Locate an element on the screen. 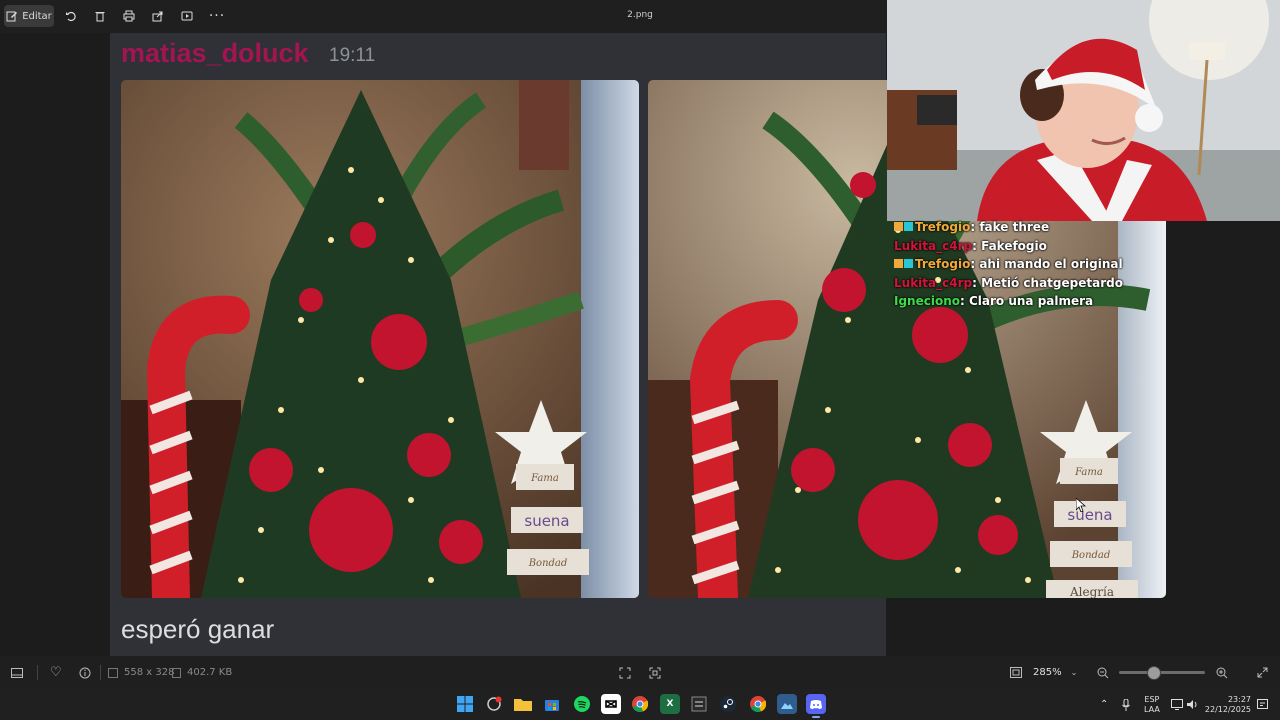 This screenshot has height=720, width=1280. status-bar: ♡ 558 x 328 402.7 KB 285% ⌄ is located at coordinates (640, 672).